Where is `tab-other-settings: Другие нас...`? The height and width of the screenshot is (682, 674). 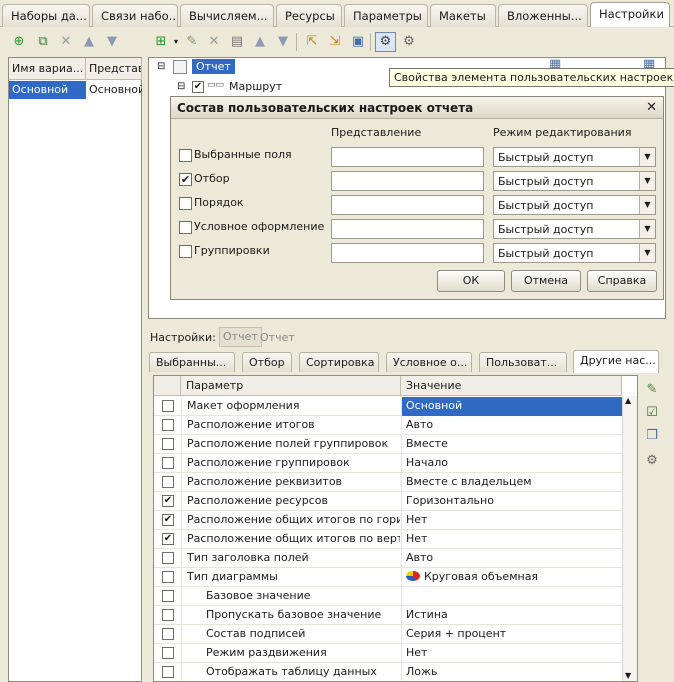
tab-other-settings: Другие нас... is located at coordinates (616, 361).